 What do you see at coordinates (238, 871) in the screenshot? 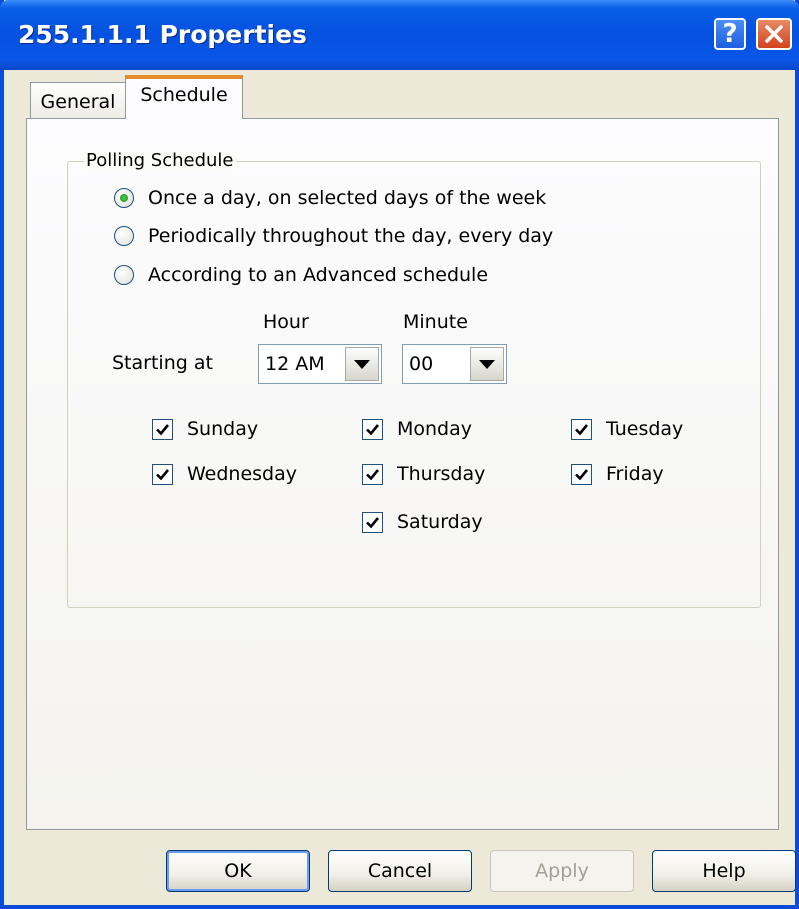
I see `ok-button: OK` at bounding box center [238, 871].